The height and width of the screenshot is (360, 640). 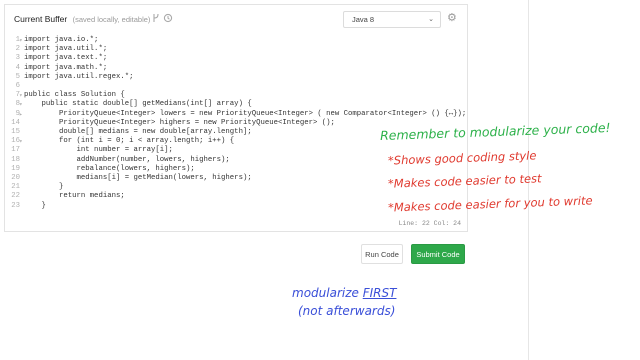 What do you see at coordinates (74, 196) in the screenshot?
I see `code-text: return medians;` at bounding box center [74, 196].